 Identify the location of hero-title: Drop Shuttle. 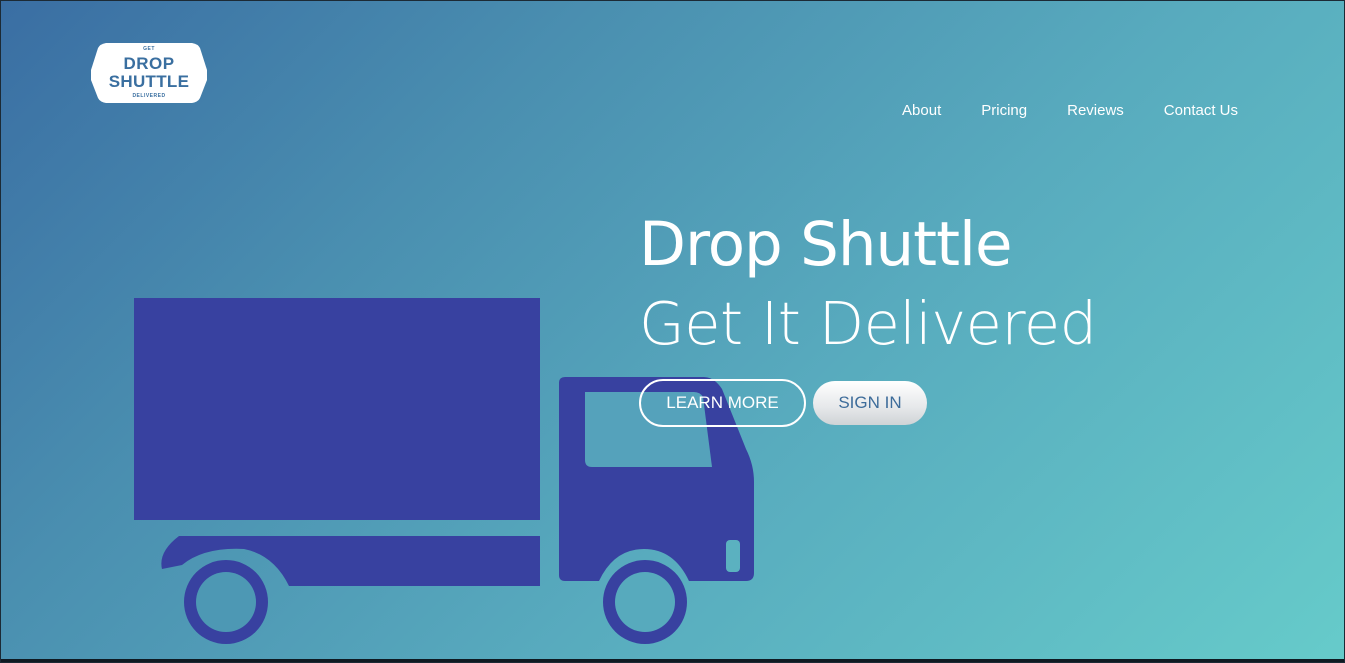
(825, 244).